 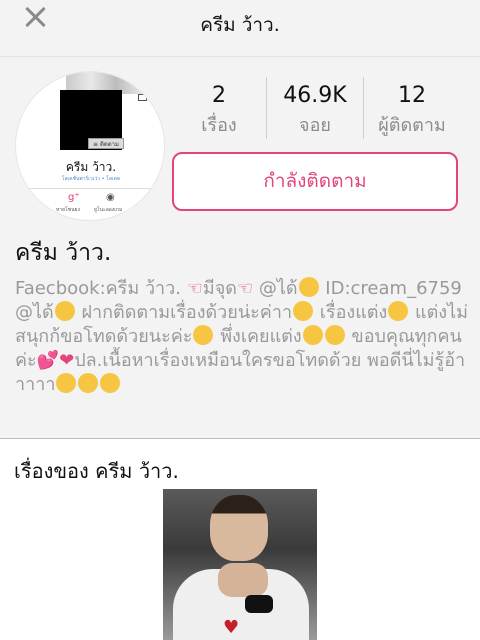 What do you see at coordinates (219, 95) in the screenshot?
I see `stat-value: 2` at bounding box center [219, 95].